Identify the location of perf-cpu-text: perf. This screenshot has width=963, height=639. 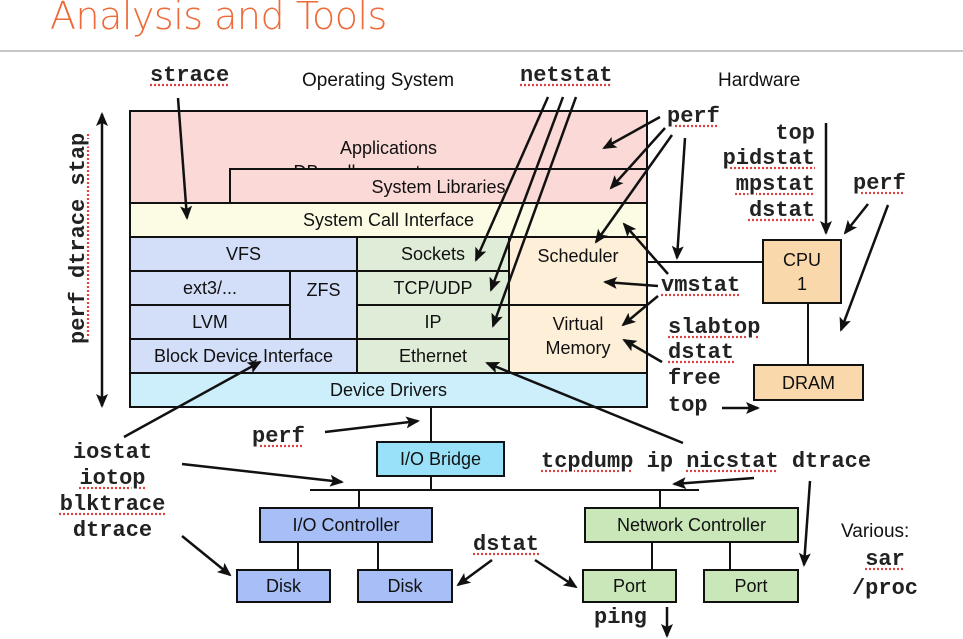
(879, 183).